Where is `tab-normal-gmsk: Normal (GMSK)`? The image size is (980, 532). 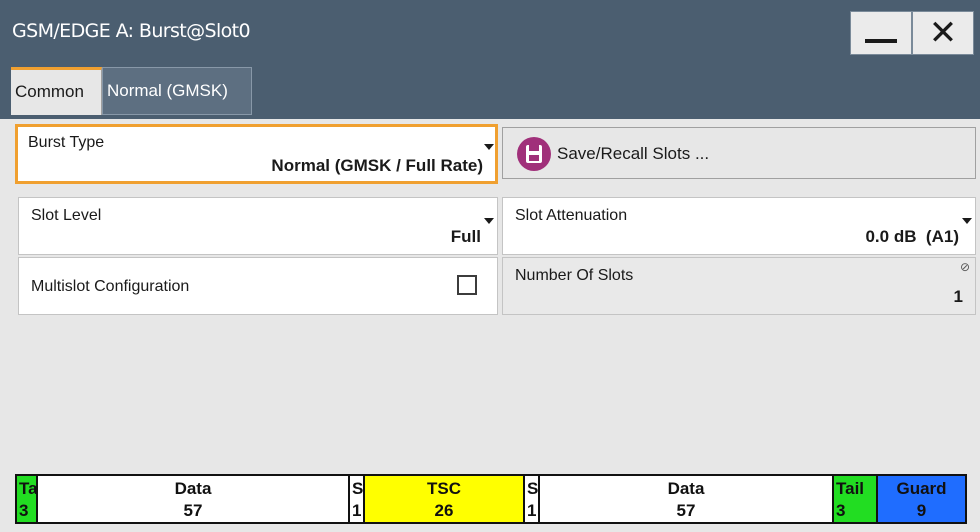 tab-normal-gmsk: Normal (GMSK) is located at coordinates (177, 91).